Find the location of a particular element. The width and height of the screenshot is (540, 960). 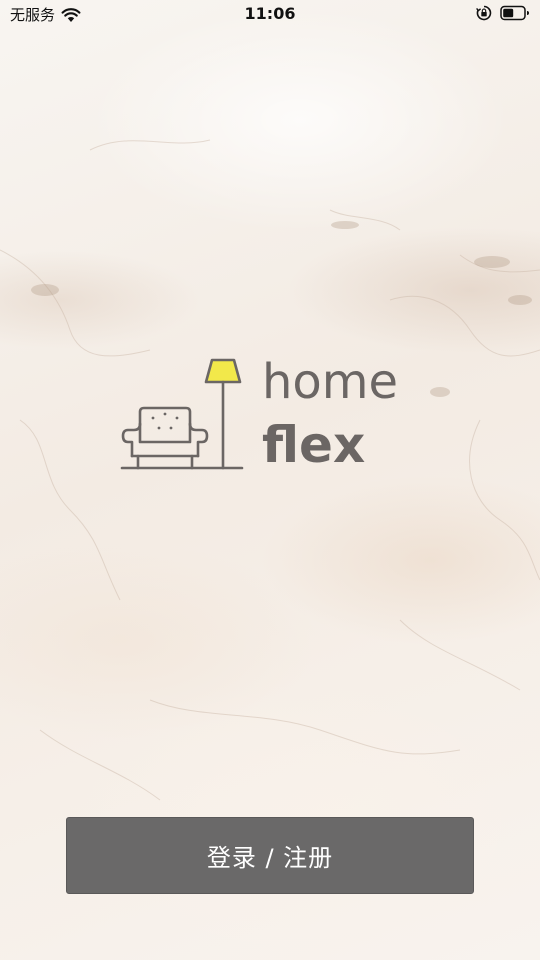

status-right is located at coordinates (503, 13).